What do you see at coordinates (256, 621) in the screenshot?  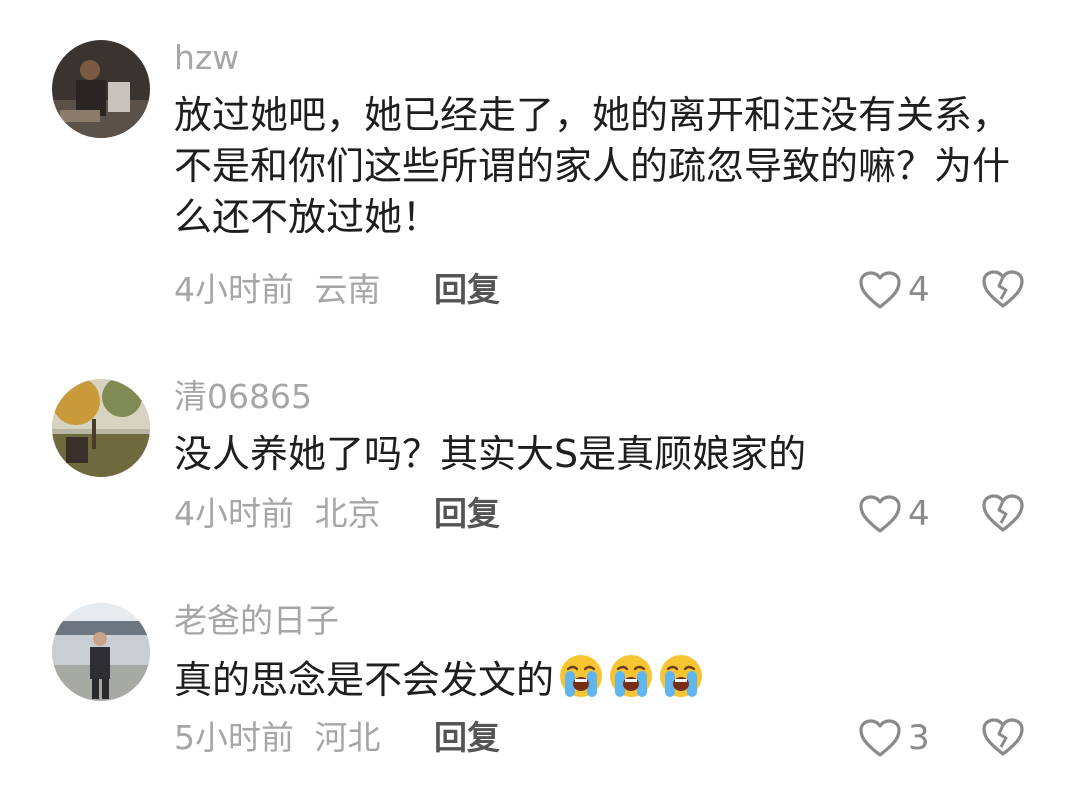 I see `username: 老爸的日子` at bounding box center [256, 621].